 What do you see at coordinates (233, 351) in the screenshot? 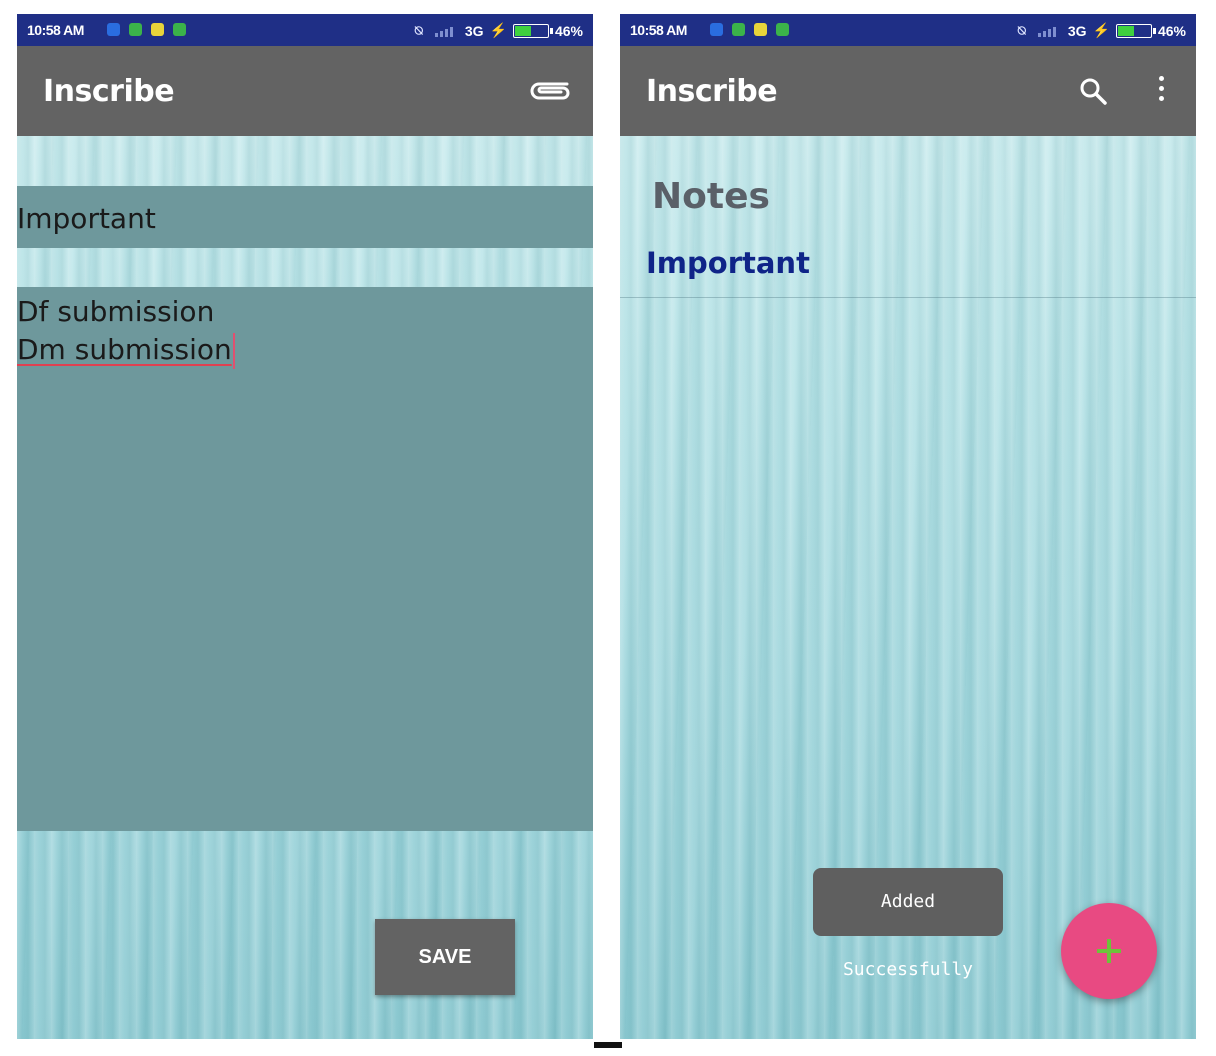
I see `text-cursor` at bounding box center [233, 351].